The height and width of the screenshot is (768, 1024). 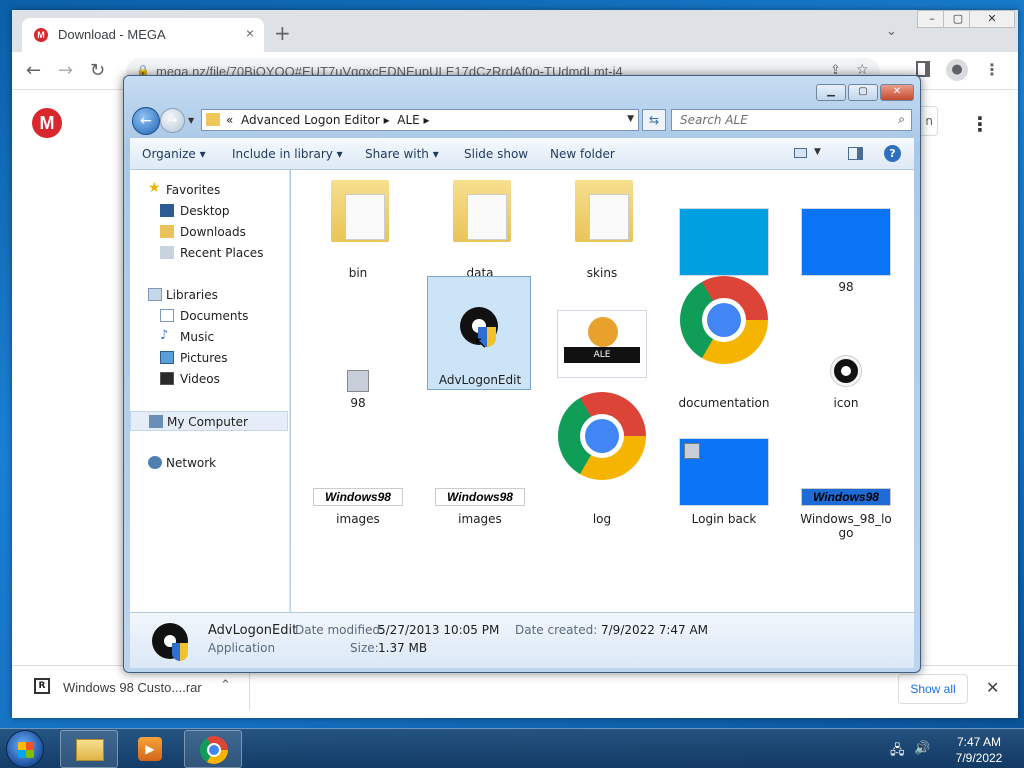 I want to click on start-button, so click(x=25, y=749).